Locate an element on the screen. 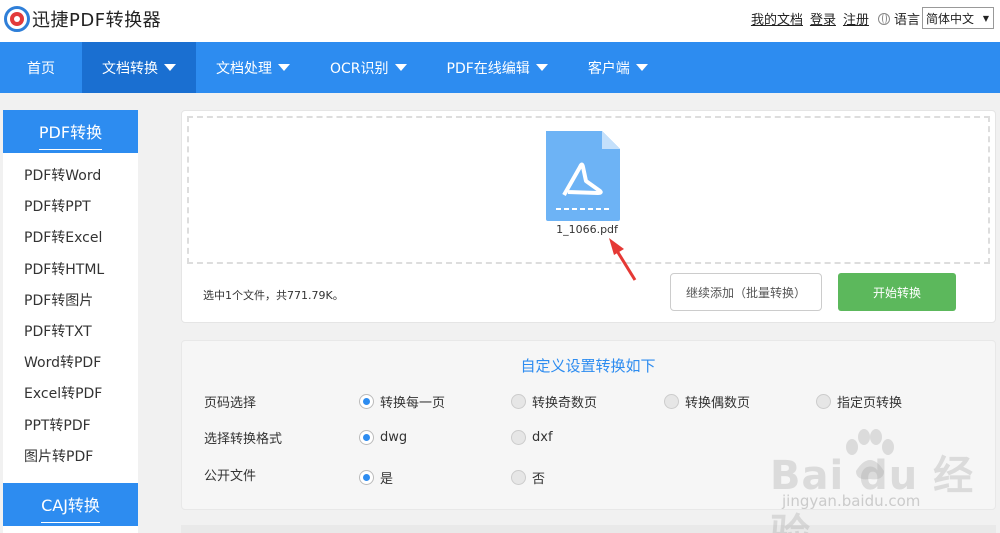 The height and width of the screenshot is (533, 1000). sidebar-section-title: PDF转换 is located at coordinates (70, 134).